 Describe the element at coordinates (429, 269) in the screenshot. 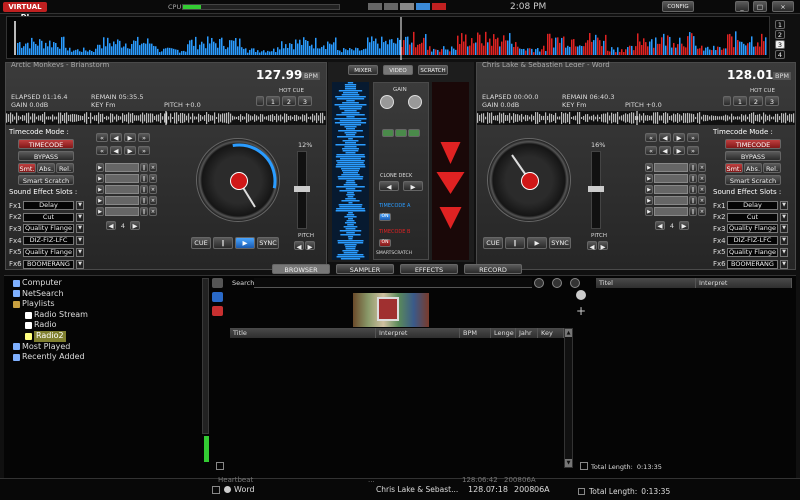

I see `tab-effects: EFFECTS` at that location.